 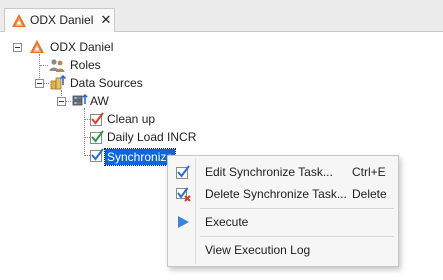 What do you see at coordinates (369, 194) in the screenshot?
I see `menu-item-shortcut: Delete` at bounding box center [369, 194].